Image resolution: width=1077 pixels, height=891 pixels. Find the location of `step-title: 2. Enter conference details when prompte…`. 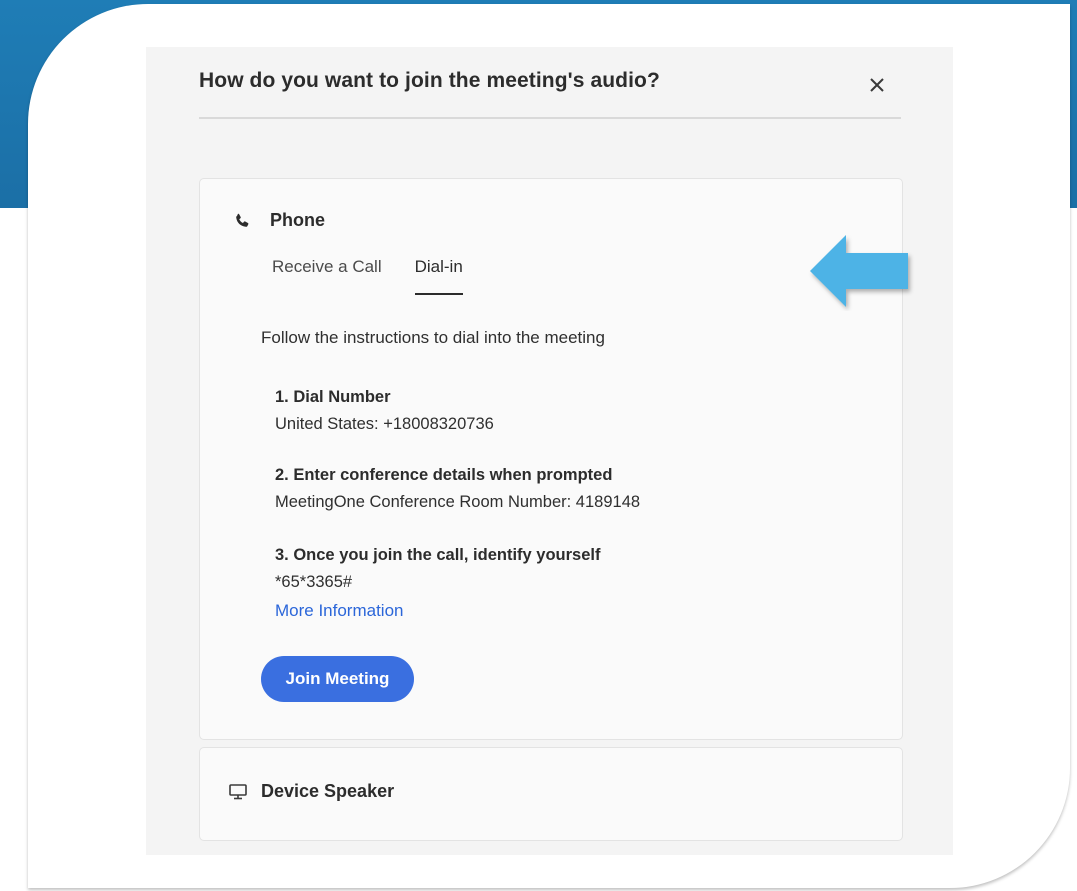

step-title: 2. Enter conference details when prompte… is located at coordinates (444, 475).